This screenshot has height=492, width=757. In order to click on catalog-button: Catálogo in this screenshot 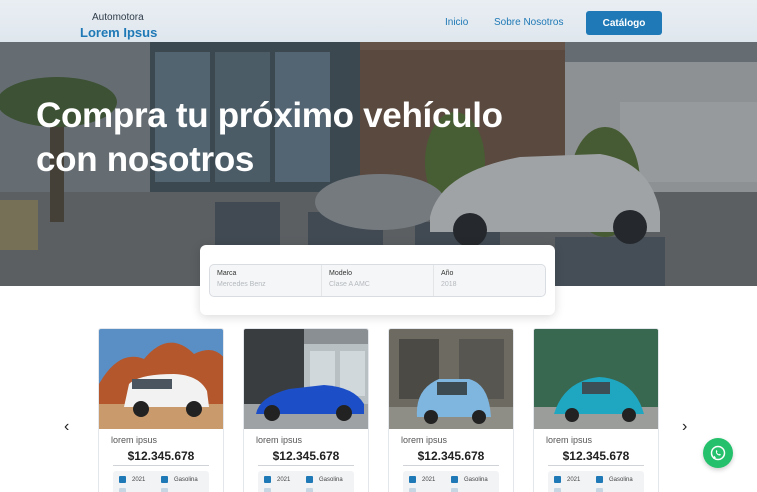, I will do `click(624, 23)`.